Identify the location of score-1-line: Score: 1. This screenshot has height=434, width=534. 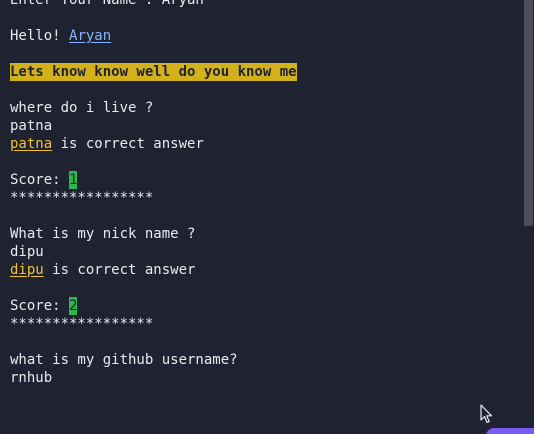
(265, 180).